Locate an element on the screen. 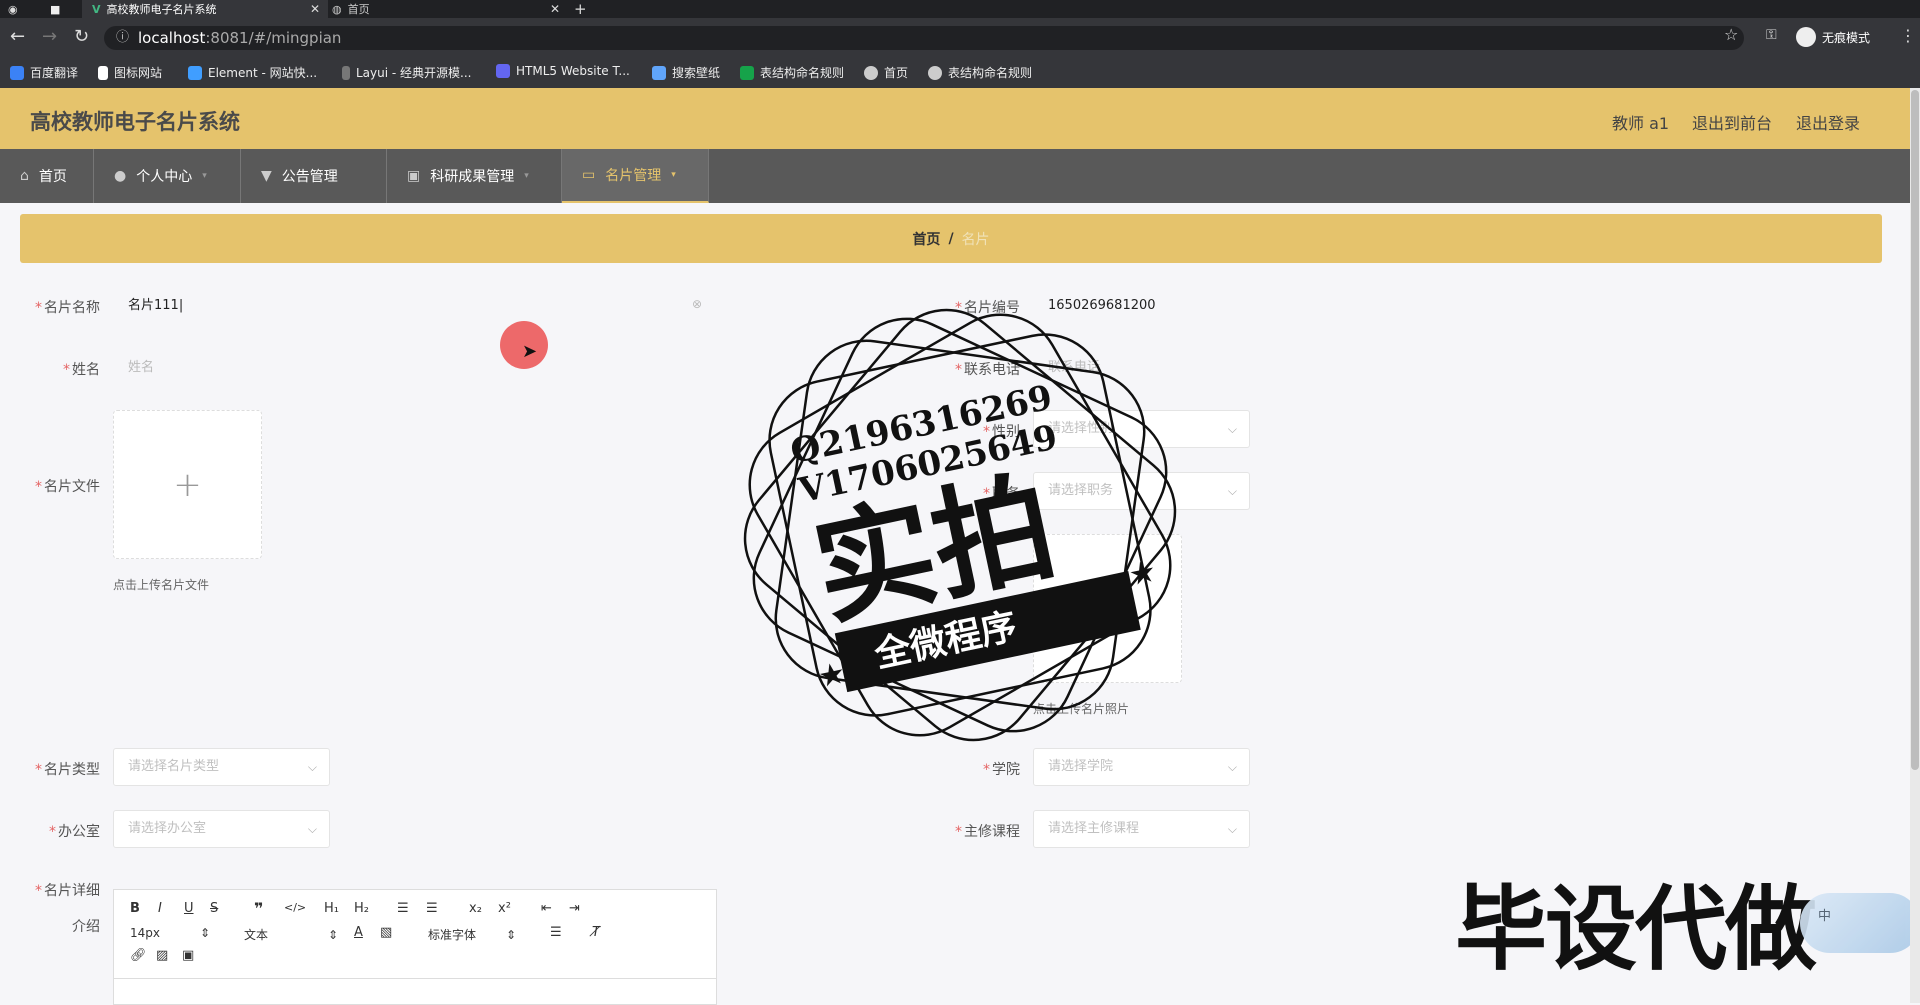  tab-app: V 高校教师电子名片系统 ✕ is located at coordinates (205, 9).